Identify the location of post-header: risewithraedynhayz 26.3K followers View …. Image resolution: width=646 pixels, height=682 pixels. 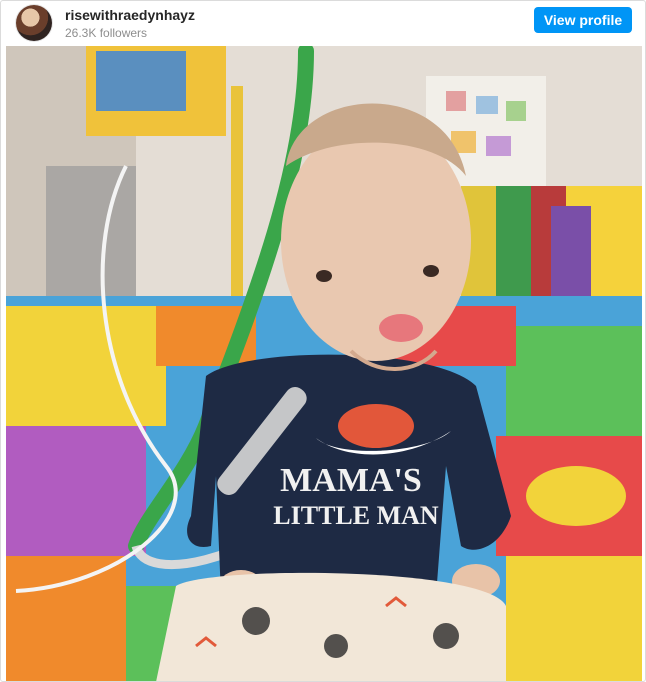
(323, 23).